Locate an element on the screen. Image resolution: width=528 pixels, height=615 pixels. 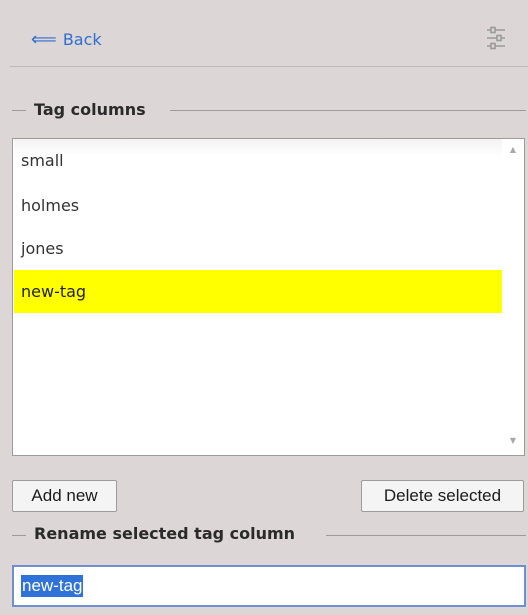
fieldset-border-left is located at coordinates (19, 110).